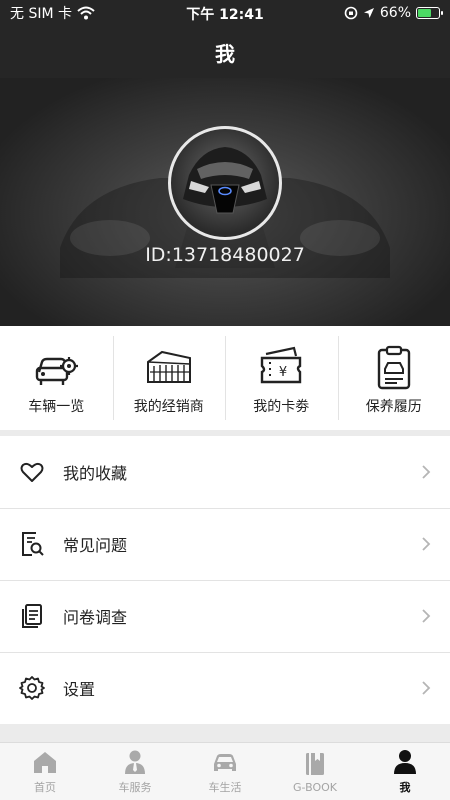 The width and height of the screenshot is (450, 800). I want to click on tab-label: 我, so click(405, 787).